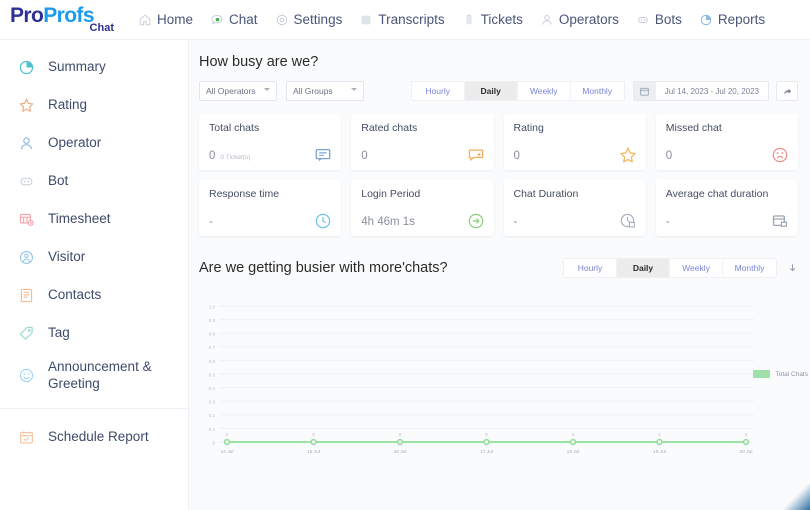 The image size is (810, 510). What do you see at coordinates (67, 256) in the screenshot?
I see `sidebar-label-visitor: Visitor` at bounding box center [67, 256].